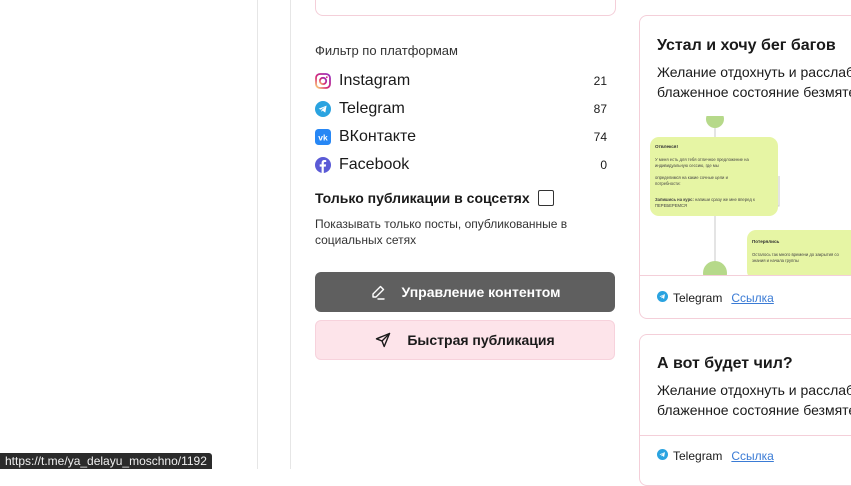  What do you see at coordinates (378, 292) in the screenshot?
I see `pencil-icon` at bounding box center [378, 292].